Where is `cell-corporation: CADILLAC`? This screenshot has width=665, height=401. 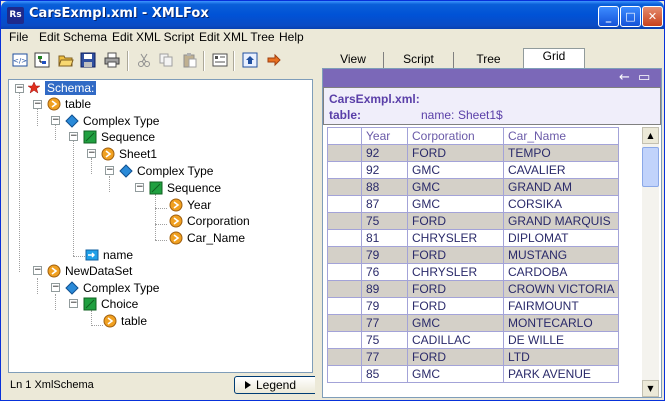 cell-corporation: CADILLAC is located at coordinates (455, 340).